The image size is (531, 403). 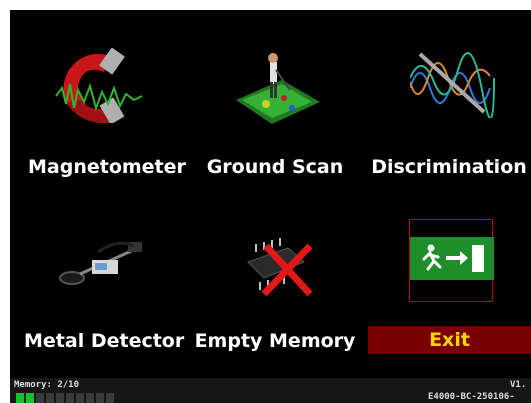 What do you see at coordinates (449, 340) in the screenshot?
I see `exit-label: Exit` at bounding box center [449, 340].